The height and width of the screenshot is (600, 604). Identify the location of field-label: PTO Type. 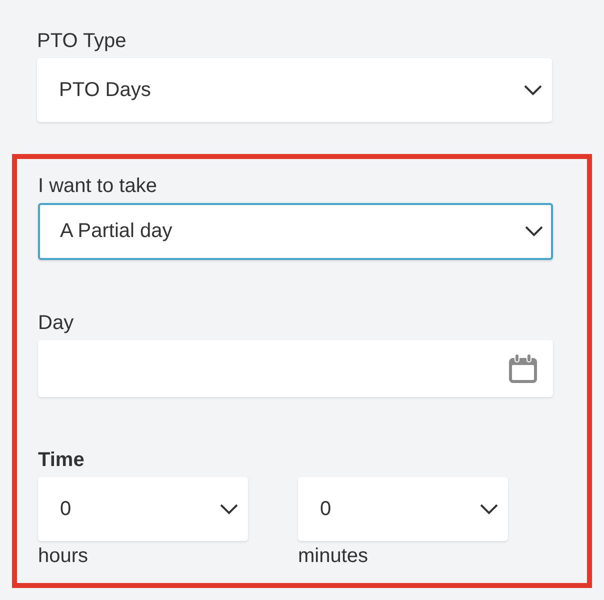
(81, 41).